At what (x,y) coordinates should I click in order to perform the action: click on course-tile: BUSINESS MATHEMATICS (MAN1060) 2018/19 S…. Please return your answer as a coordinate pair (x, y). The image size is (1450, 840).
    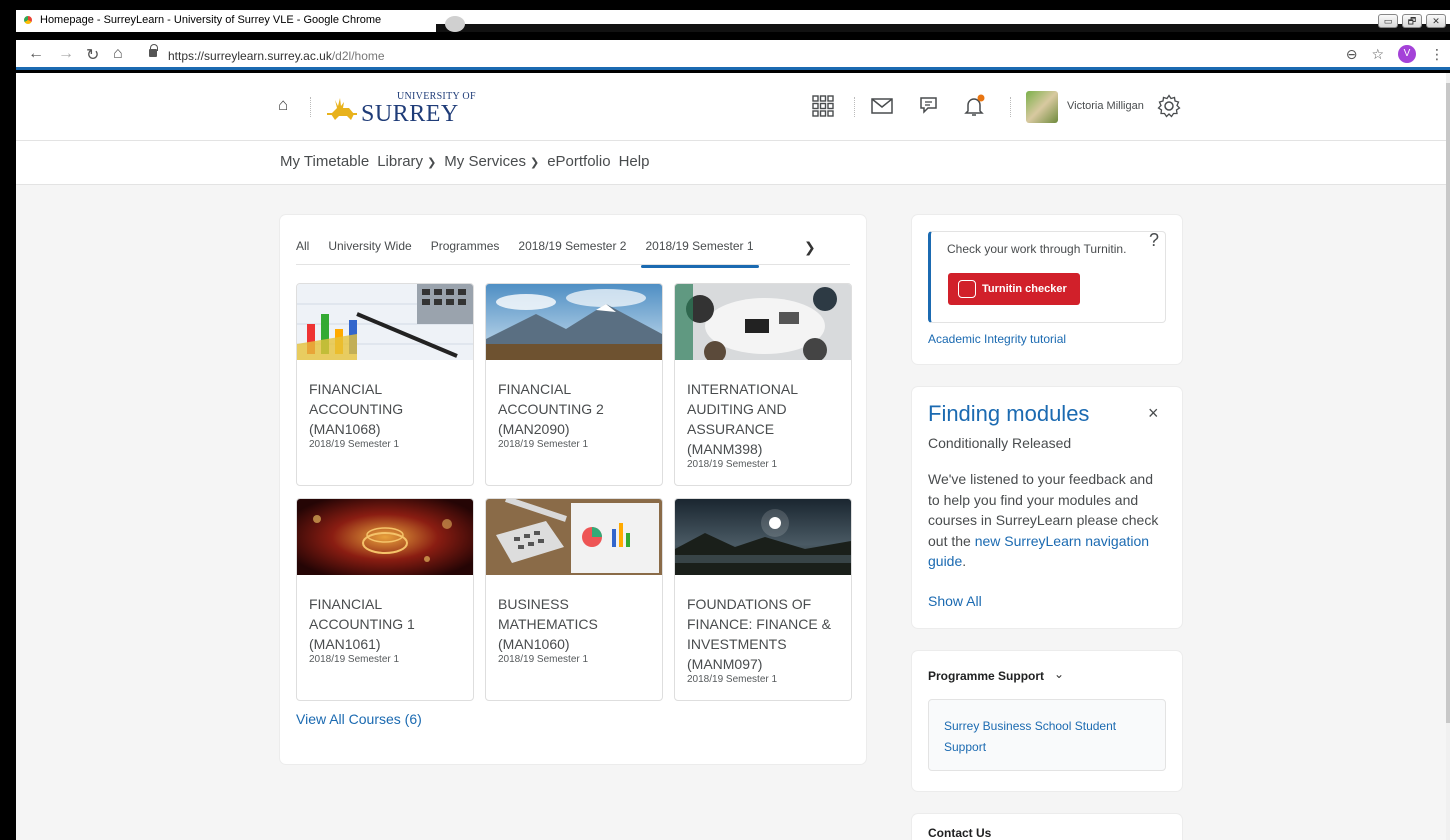
    Looking at the image, I should click on (574, 599).